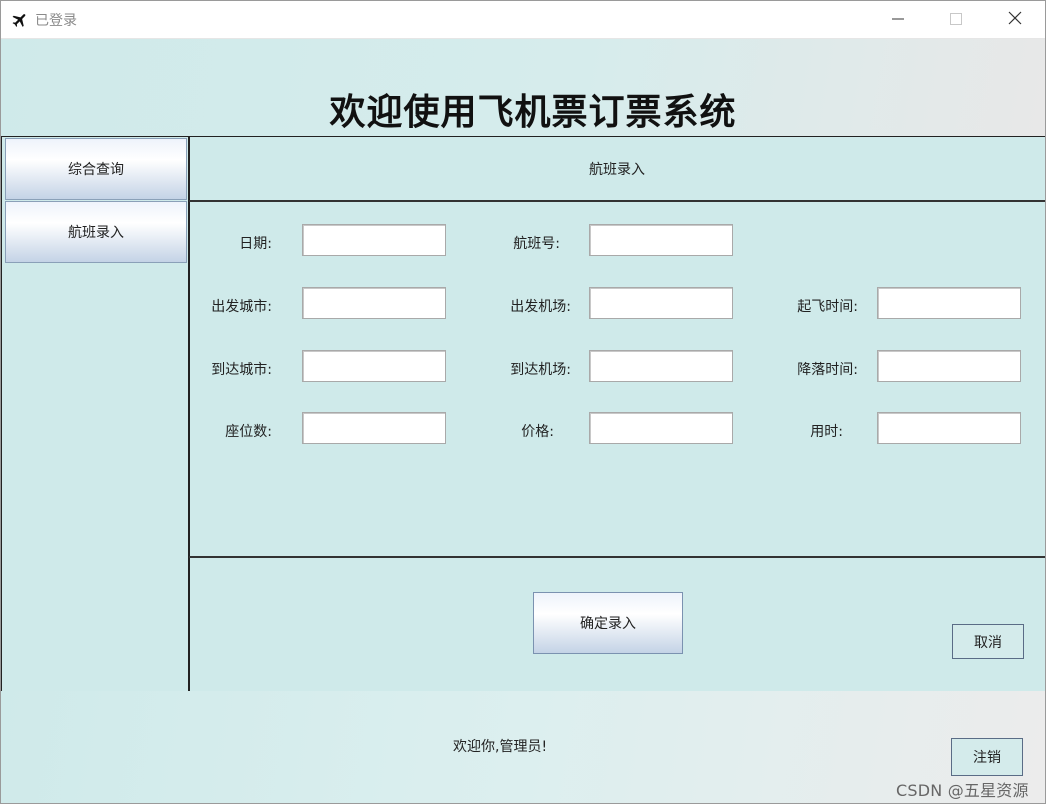 The width and height of the screenshot is (1046, 804). What do you see at coordinates (827, 370) in the screenshot?
I see `landing-time-label: 降落时间:` at bounding box center [827, 370].